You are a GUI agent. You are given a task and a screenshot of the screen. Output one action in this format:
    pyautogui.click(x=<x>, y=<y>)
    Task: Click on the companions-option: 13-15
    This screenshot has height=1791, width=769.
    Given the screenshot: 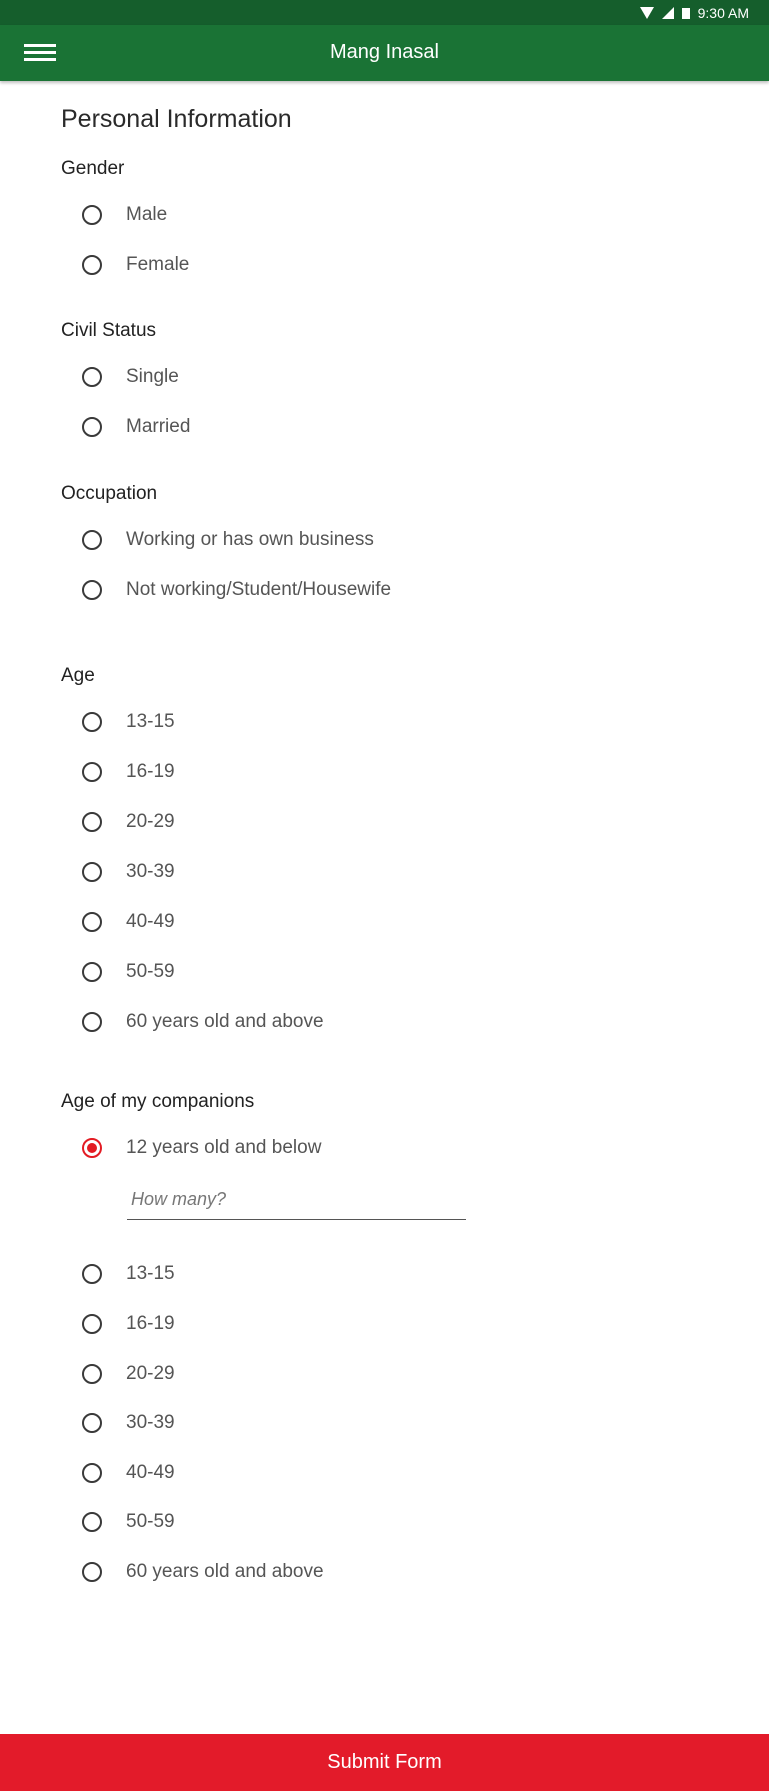 What is the action you would take?
    pyautogui.click(x=128, y=1274)
    